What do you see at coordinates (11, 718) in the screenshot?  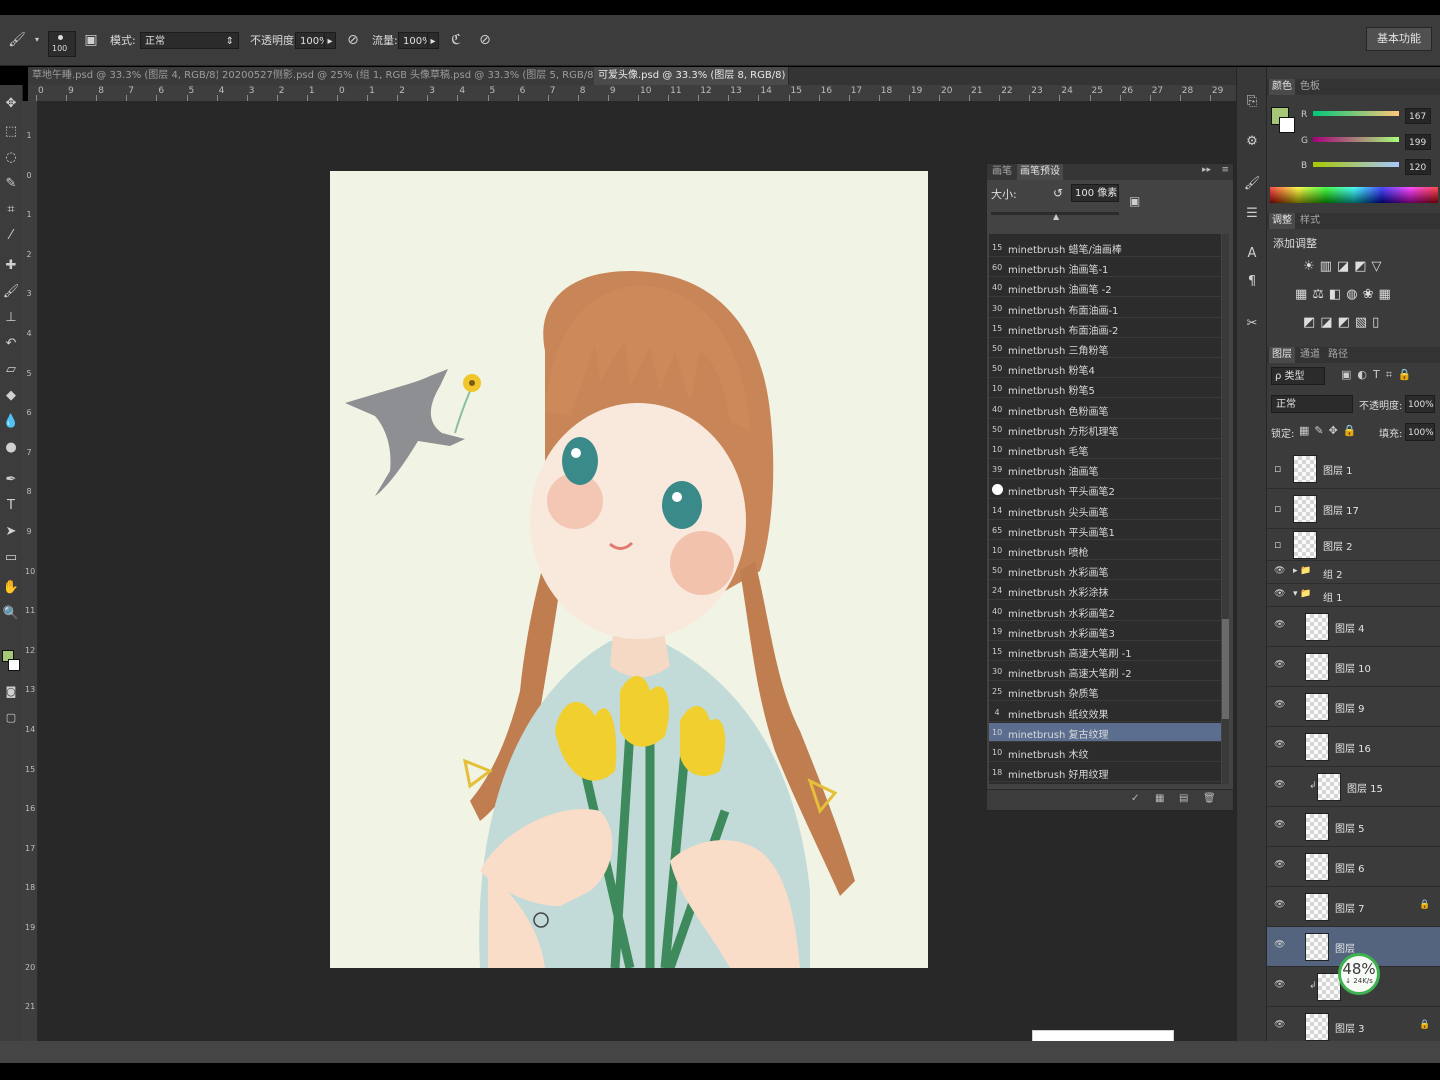 I see `screen-mode-icon: ▢` at bounding box center [11, 718].